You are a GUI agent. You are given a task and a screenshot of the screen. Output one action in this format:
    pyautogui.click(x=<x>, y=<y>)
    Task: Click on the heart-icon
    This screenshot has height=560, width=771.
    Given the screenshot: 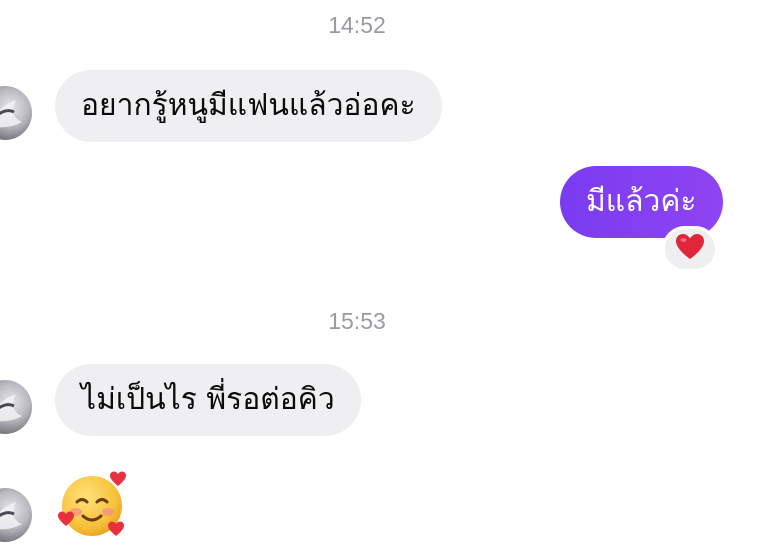 What is the action you would take?
    pyautogui.click(x=690, y=249)
    